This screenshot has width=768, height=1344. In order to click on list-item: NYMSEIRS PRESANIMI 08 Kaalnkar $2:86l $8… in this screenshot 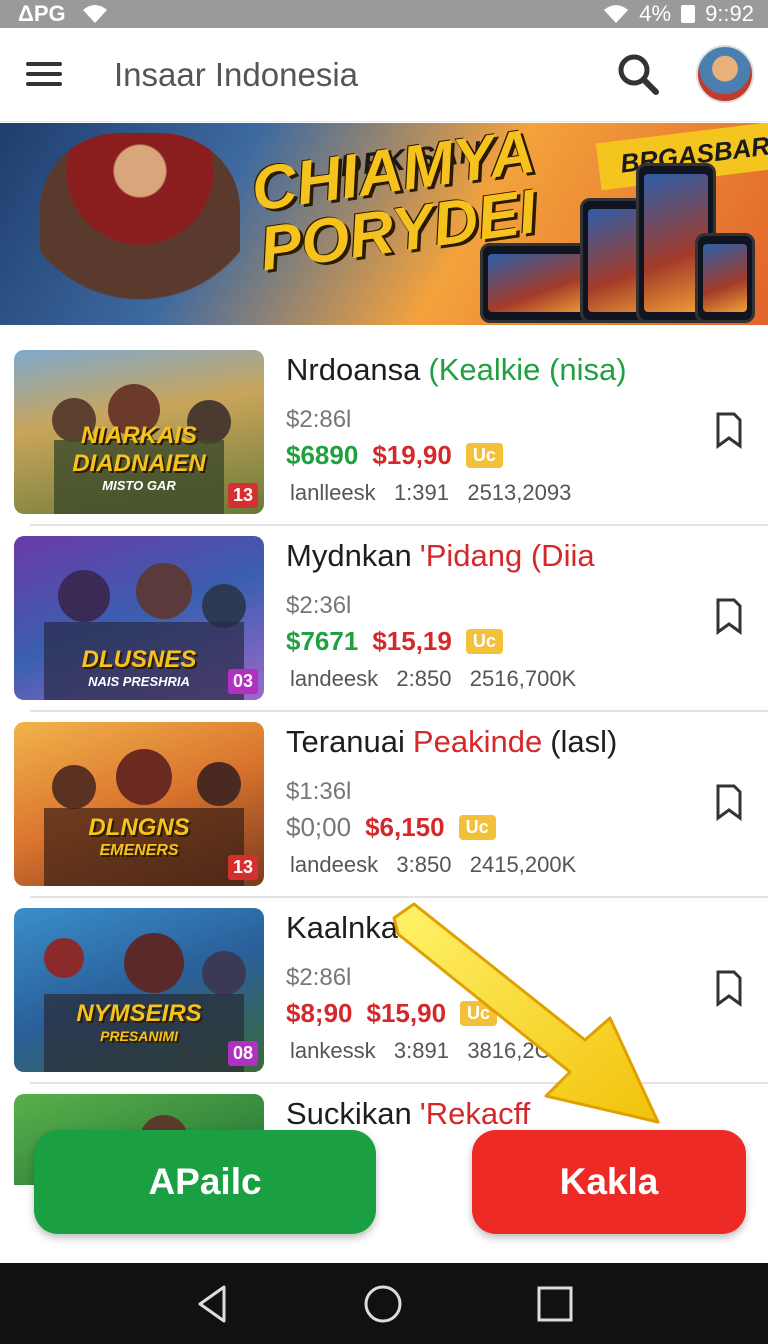, I will do `click(384, 991)`.